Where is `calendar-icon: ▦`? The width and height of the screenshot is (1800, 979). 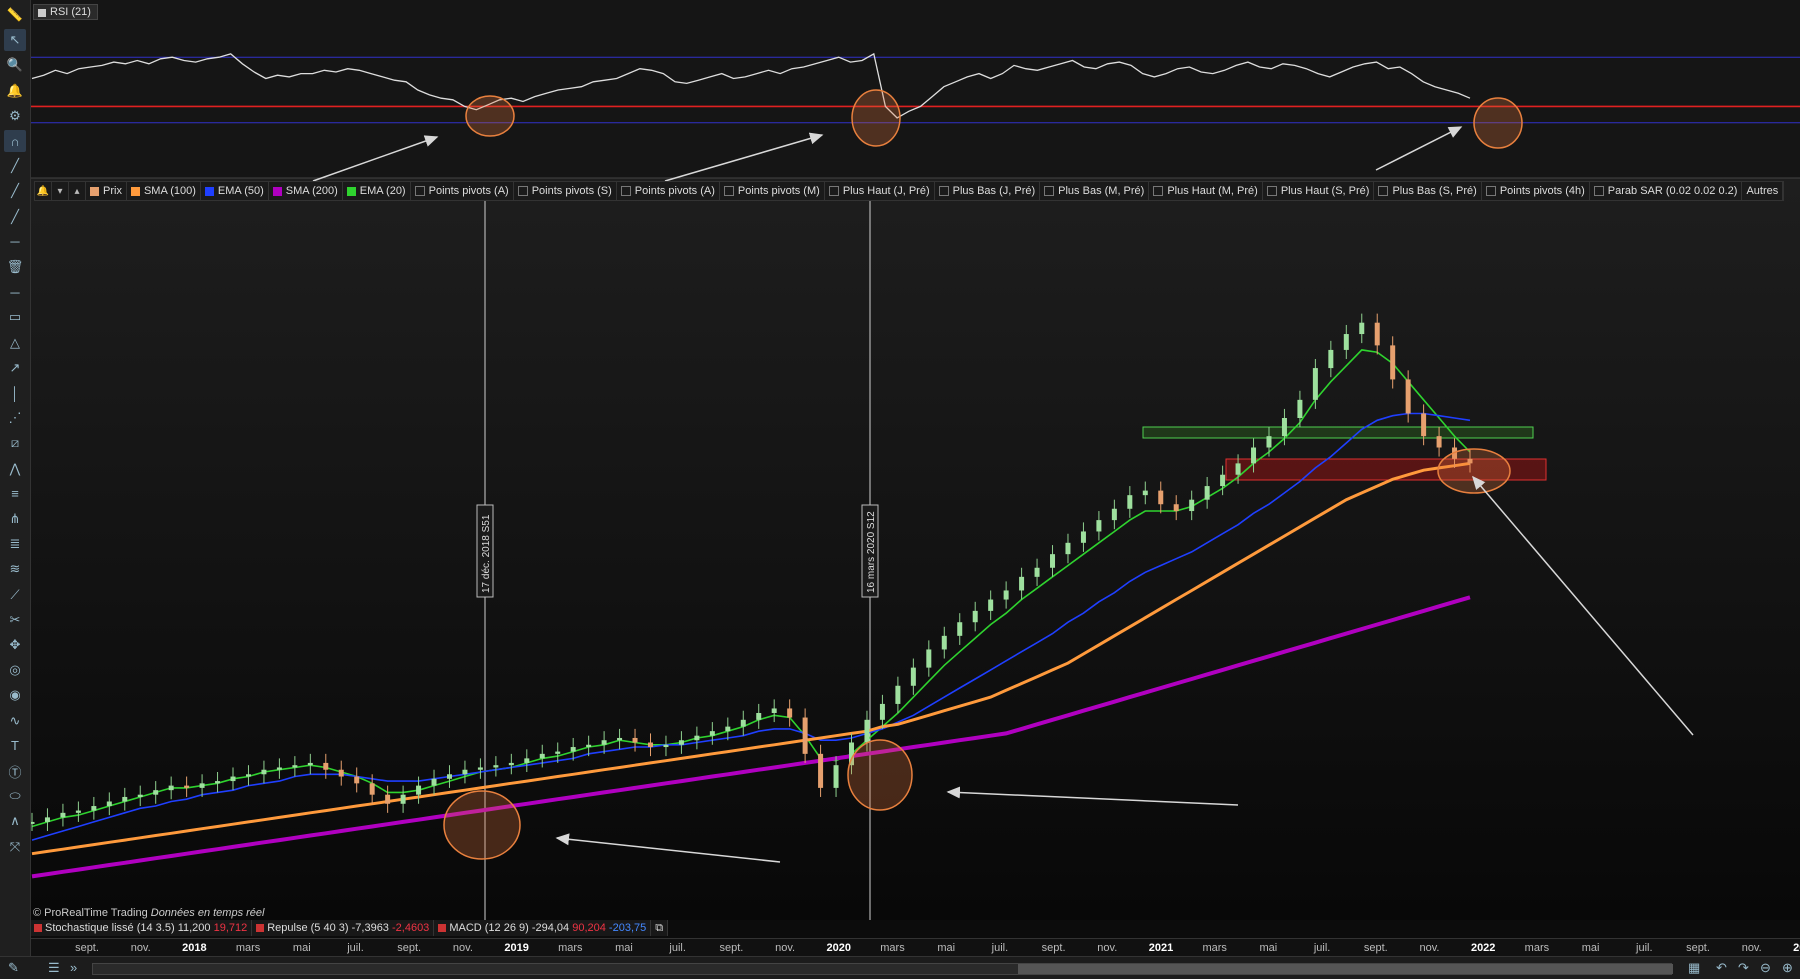 calendar-icon: ▦ is located at coordinates (1694, 968).